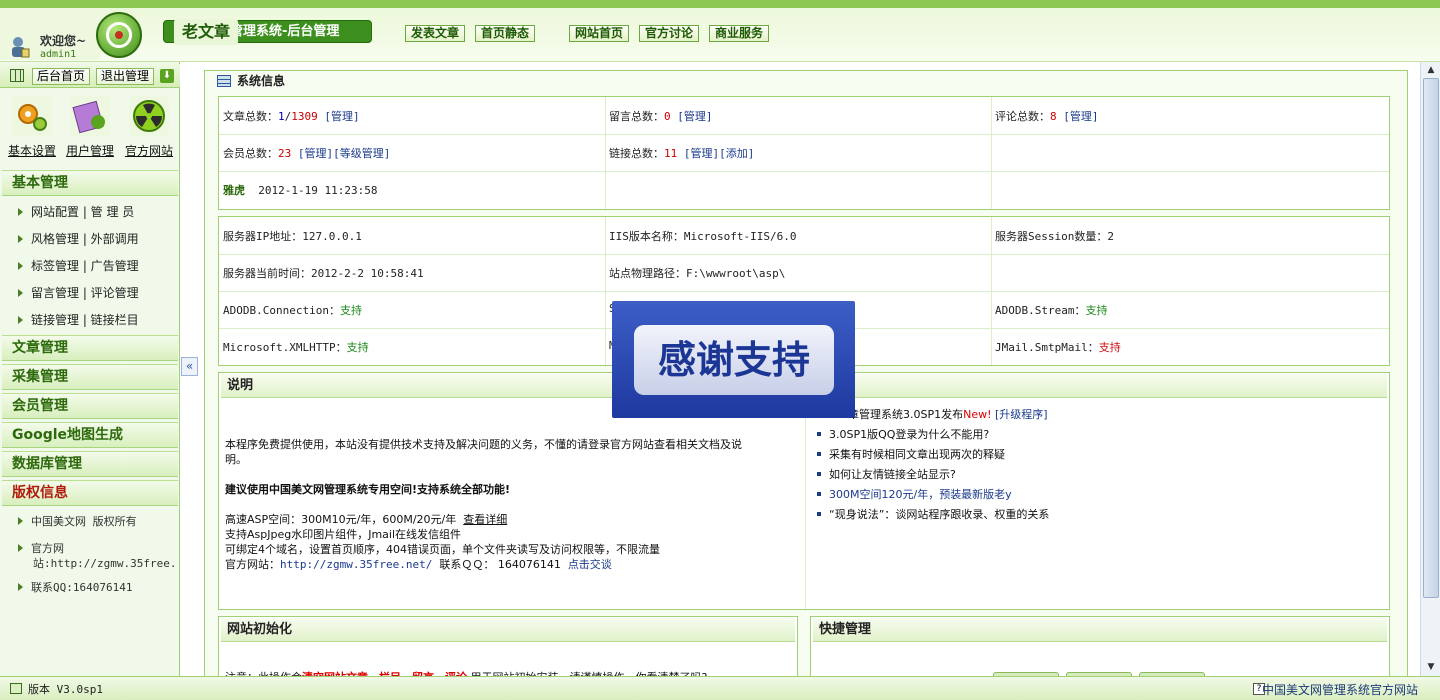 The image size is (1440, 700). What do you see at coordinates (933, 514) in the screenshot?
I see `news-item: “现身说法”：谈网站程序跟收录、权重的关系` at bounding box center [933, 514].